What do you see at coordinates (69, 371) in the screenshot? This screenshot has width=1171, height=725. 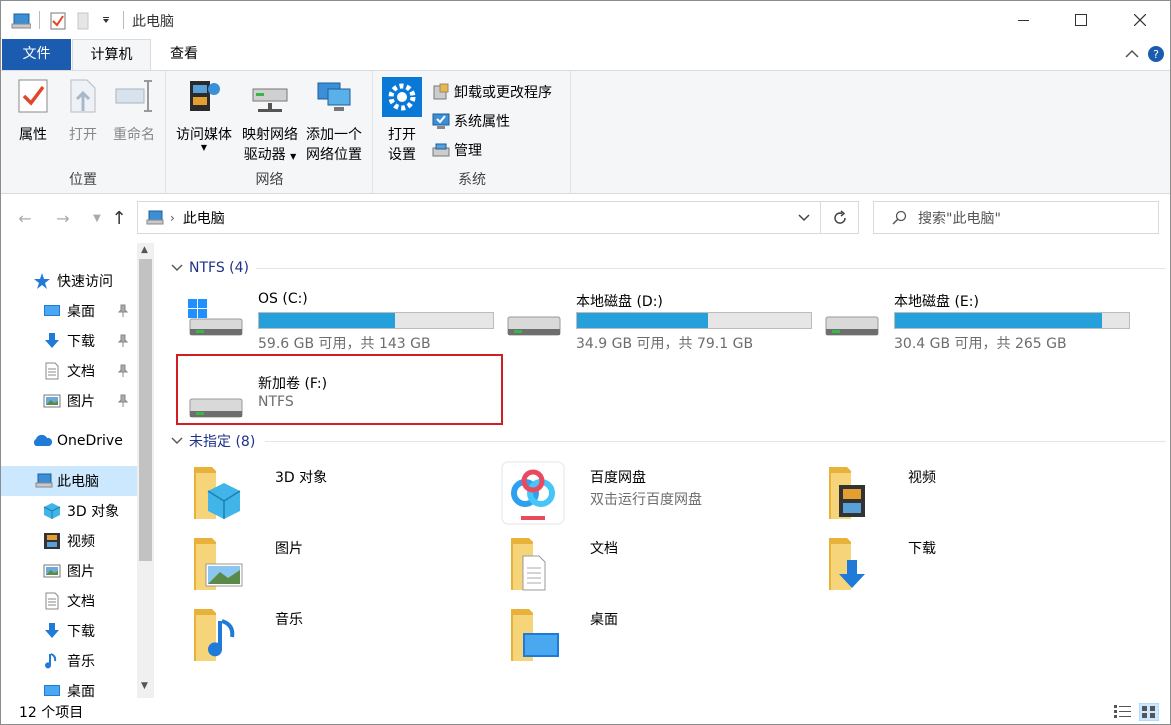 I see `sidebar-item-documents: 文档` at bounding box center [69, 371].